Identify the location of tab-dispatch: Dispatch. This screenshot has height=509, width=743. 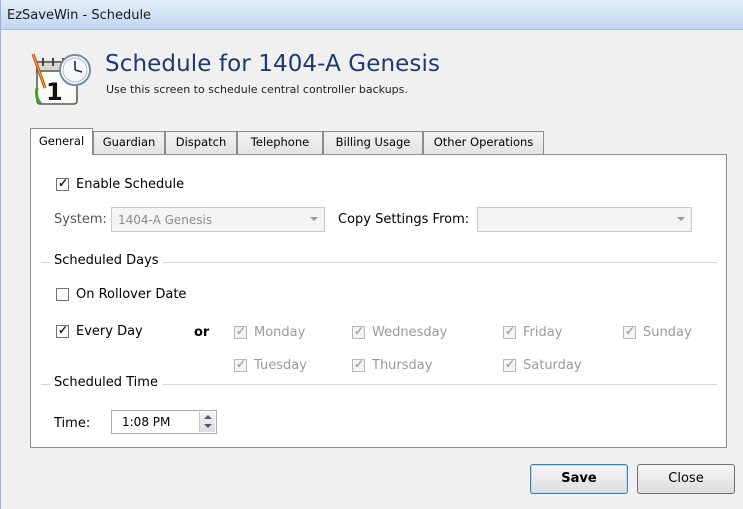
(201, 142).